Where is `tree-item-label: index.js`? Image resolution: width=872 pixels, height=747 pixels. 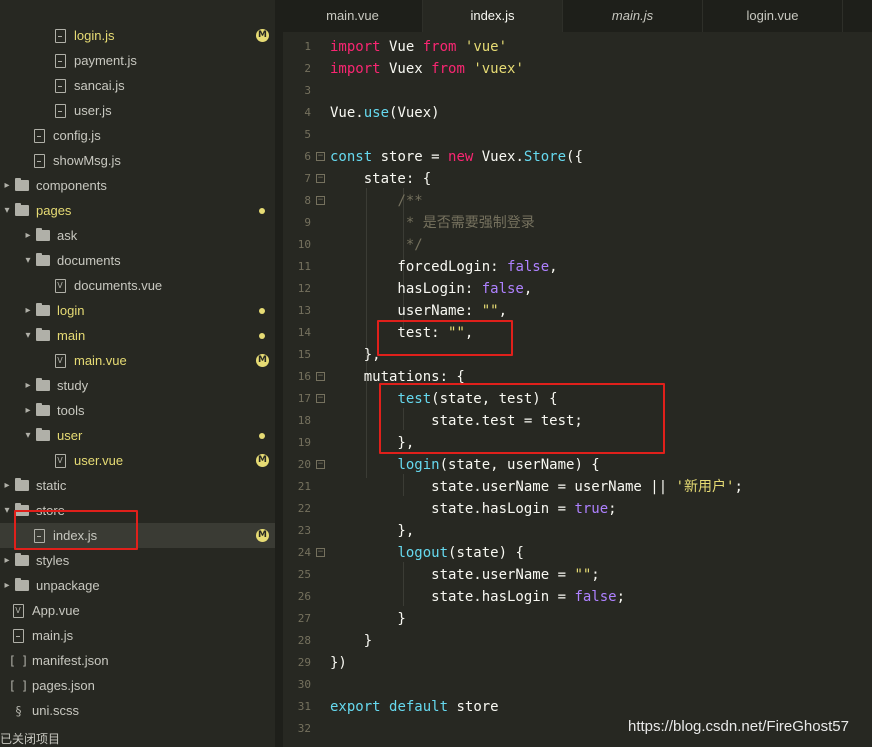
tree-item-label: index.js is located at coordinates (75, 535).